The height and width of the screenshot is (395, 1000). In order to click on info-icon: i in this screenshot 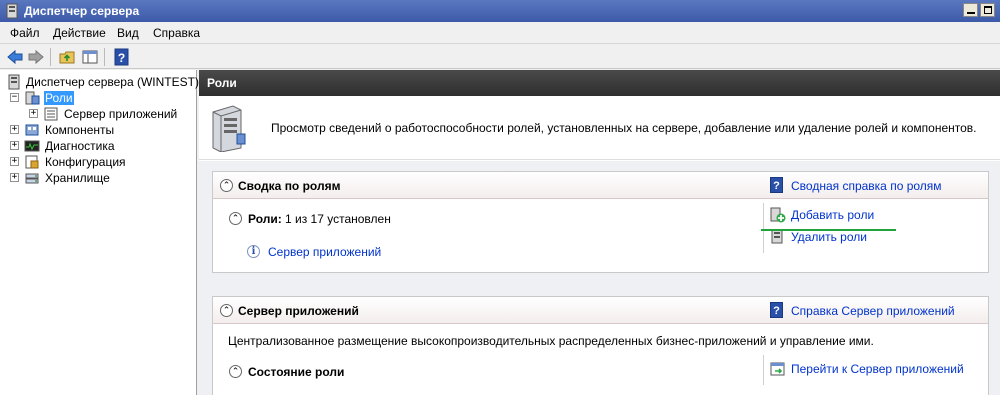, I will do `click(253, 251)`.